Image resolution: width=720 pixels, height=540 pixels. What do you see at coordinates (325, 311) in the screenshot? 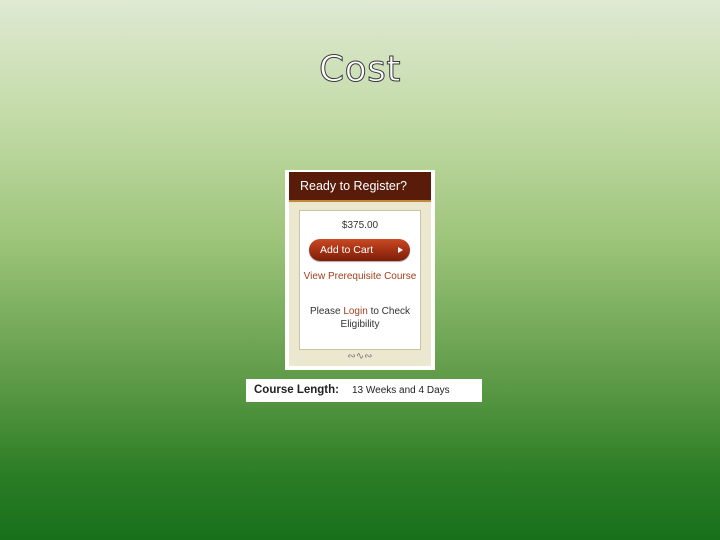
I see `eligibility-prefix: Please` at bounding box center [325, 311].